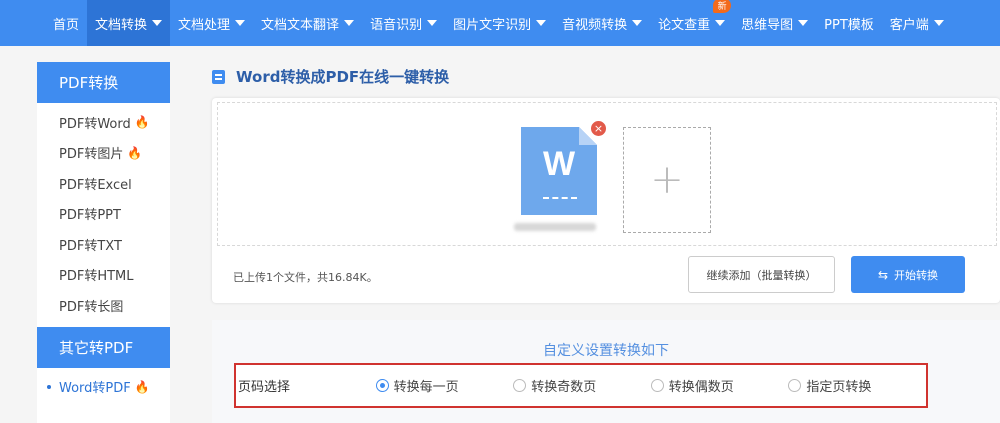  I want to click on nav-label: 文档文本翻译, so click(300, 25).